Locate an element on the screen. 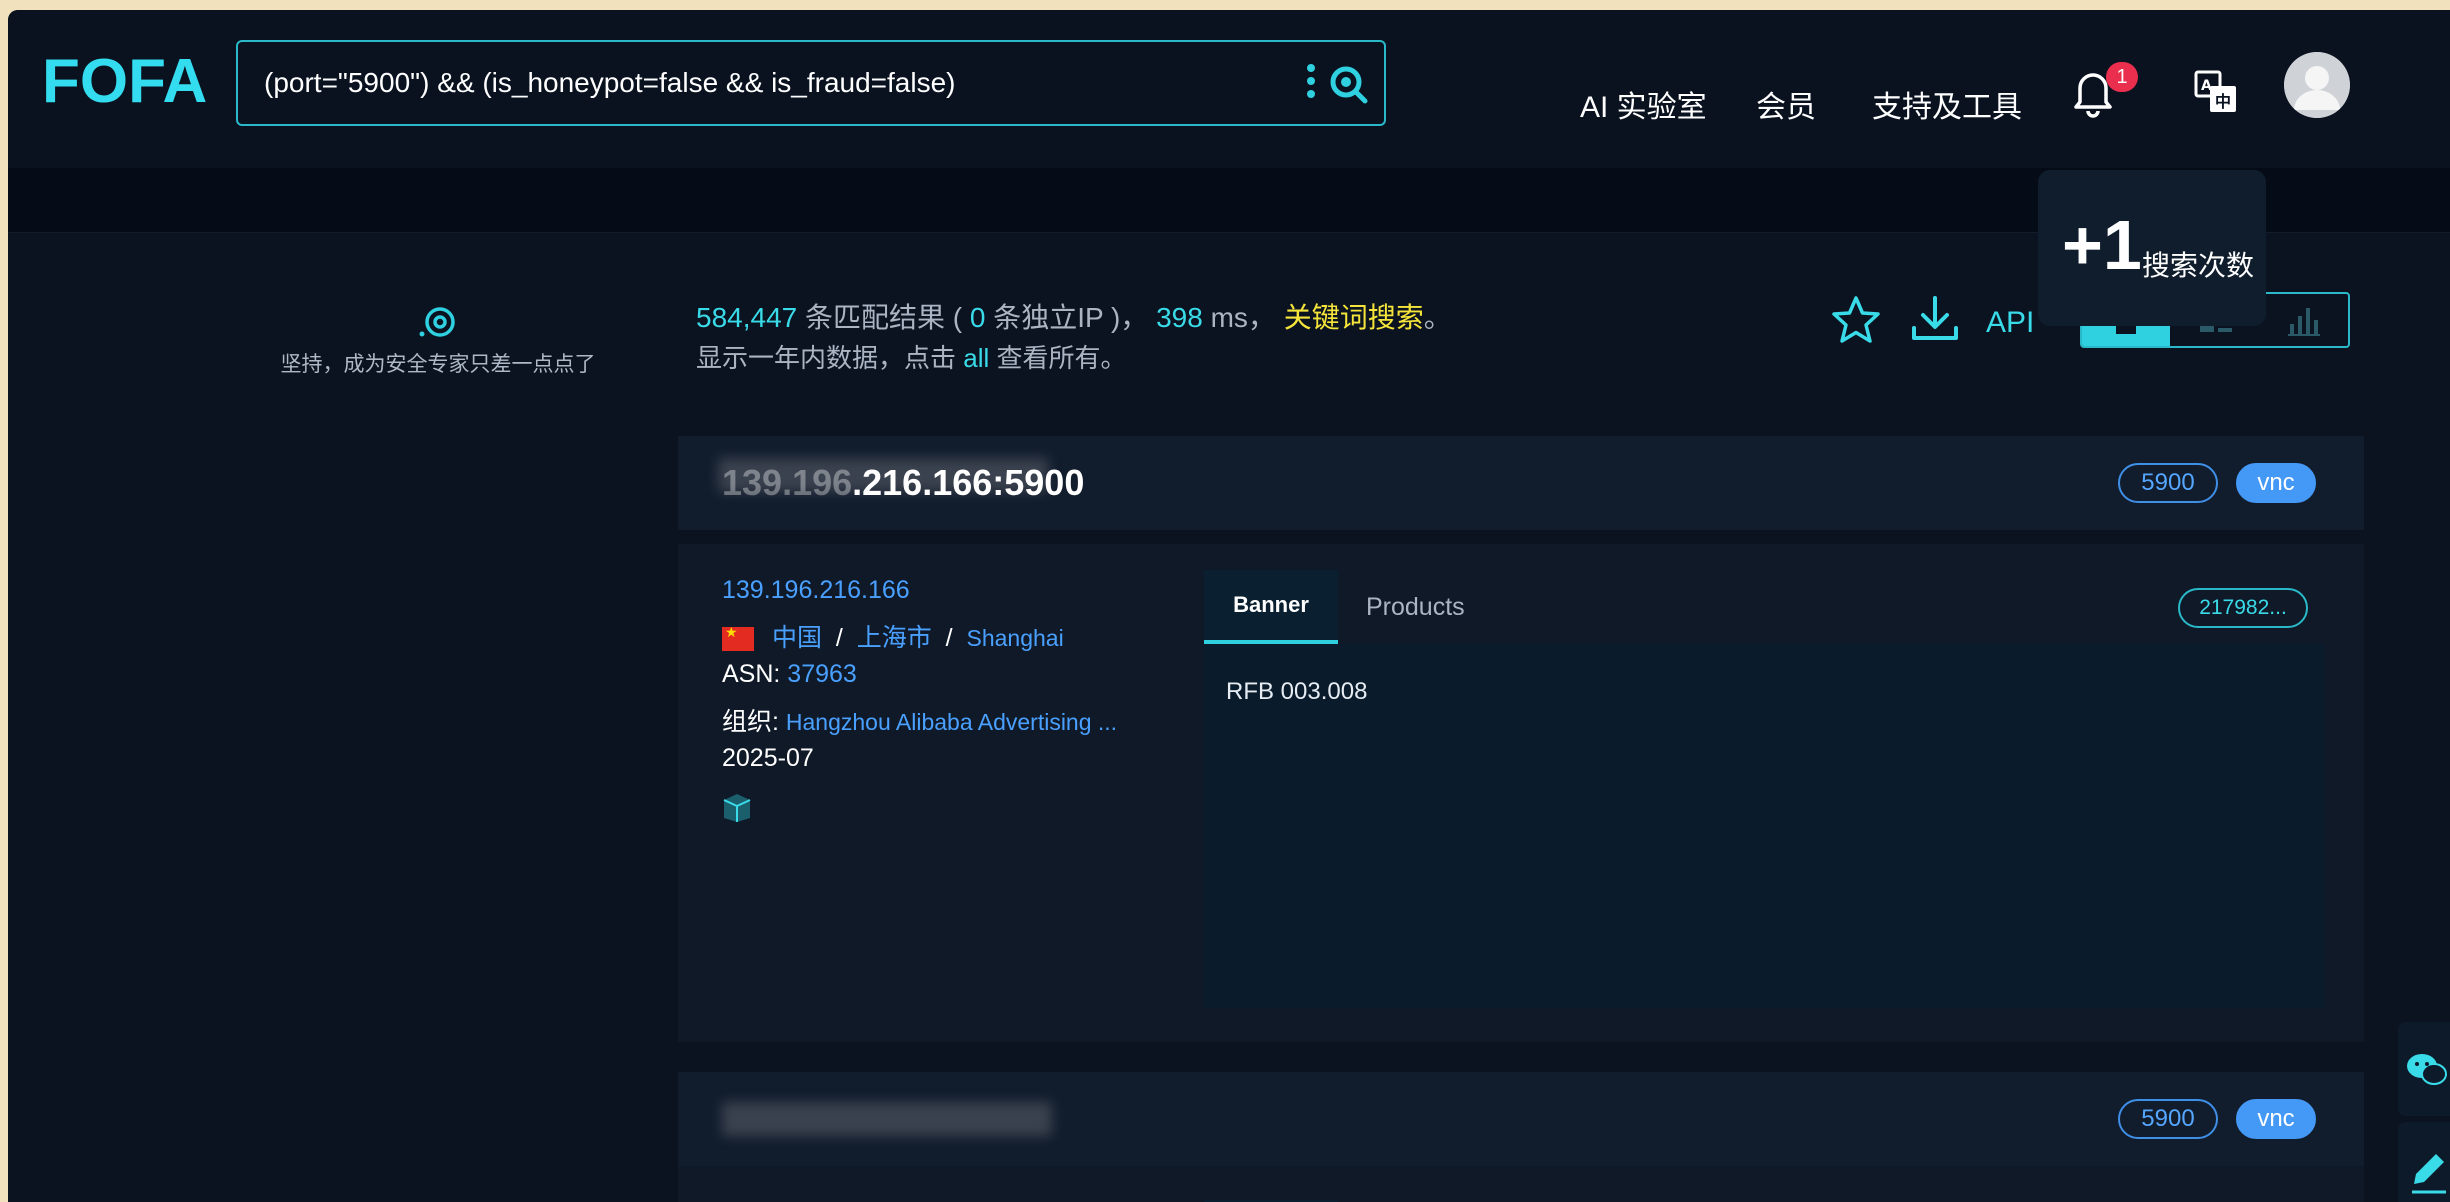 The width and height of the screenshot is (2450, 1202). nav-ai-lab: AI 实验室 is located at coordinates (1643, 104).